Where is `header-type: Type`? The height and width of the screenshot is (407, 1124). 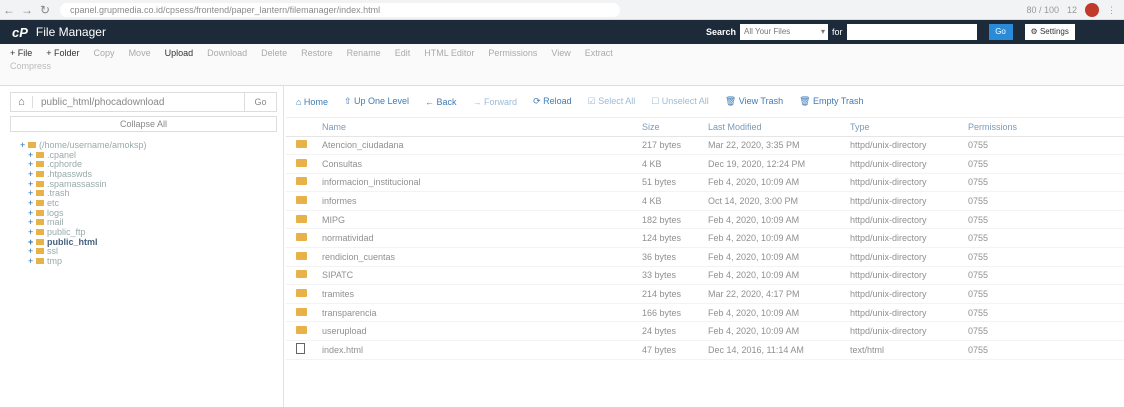
header-type: Type is located at coordinates (899, 127).